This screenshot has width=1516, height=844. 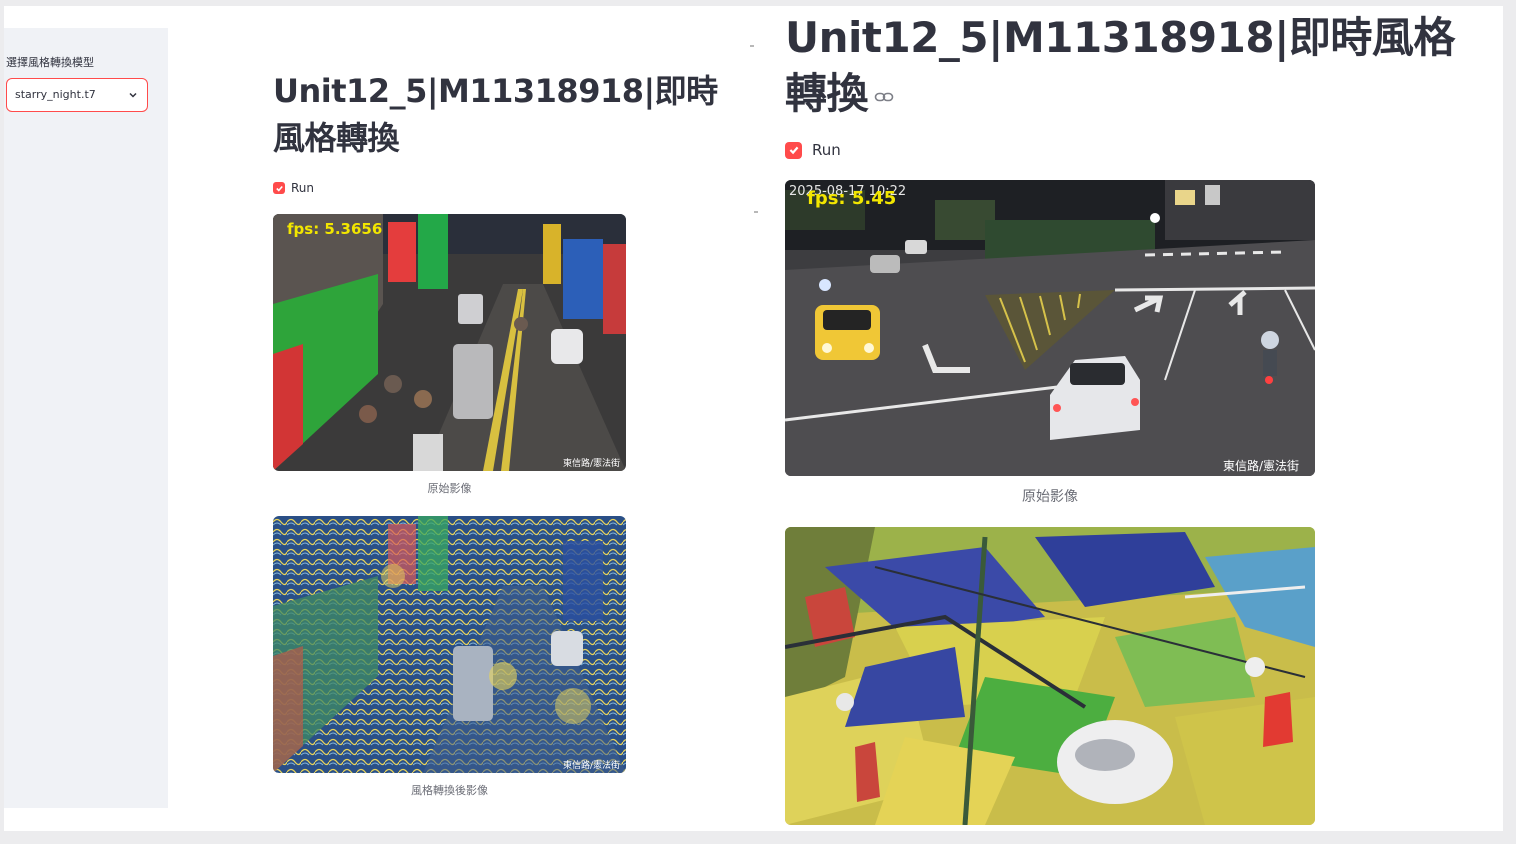 What do you see at coordinates (1050, 676) in the screenshot?
I see `styled-video-frame` at bounding box center [1050, 676].